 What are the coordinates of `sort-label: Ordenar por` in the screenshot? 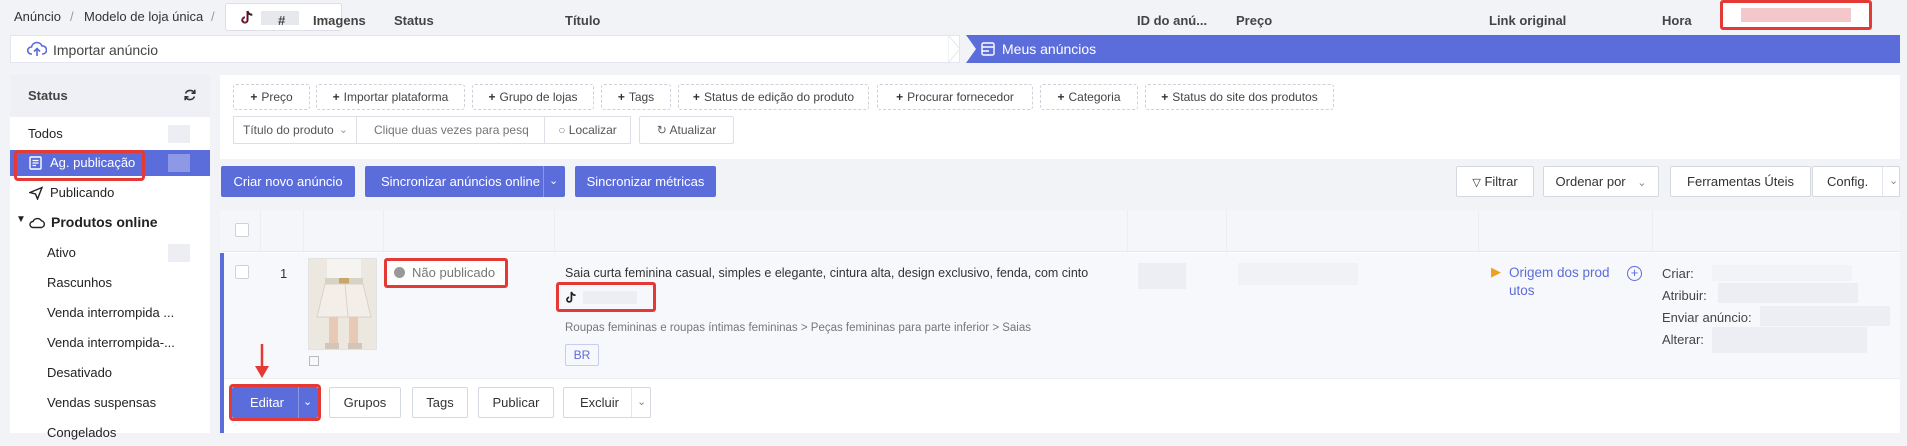 It's located at (1590, 181).